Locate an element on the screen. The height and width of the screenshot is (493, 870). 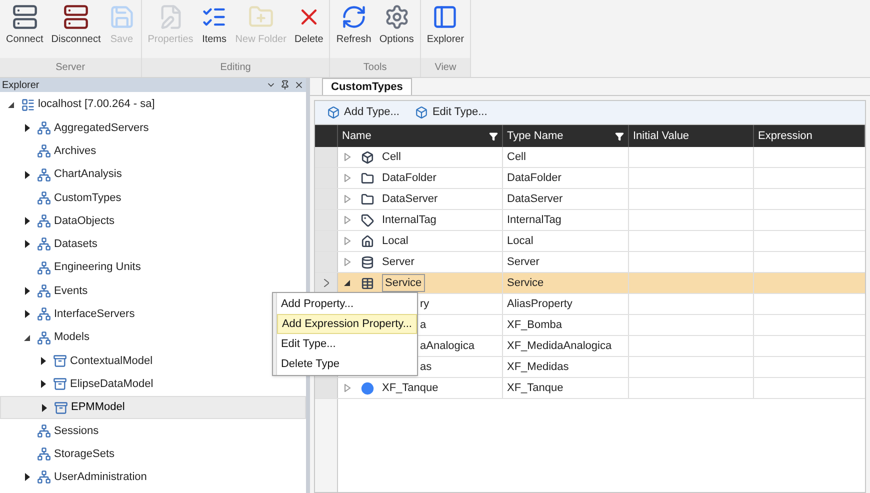
tree-item: ContextualModel is located at coordinates (94, 360).